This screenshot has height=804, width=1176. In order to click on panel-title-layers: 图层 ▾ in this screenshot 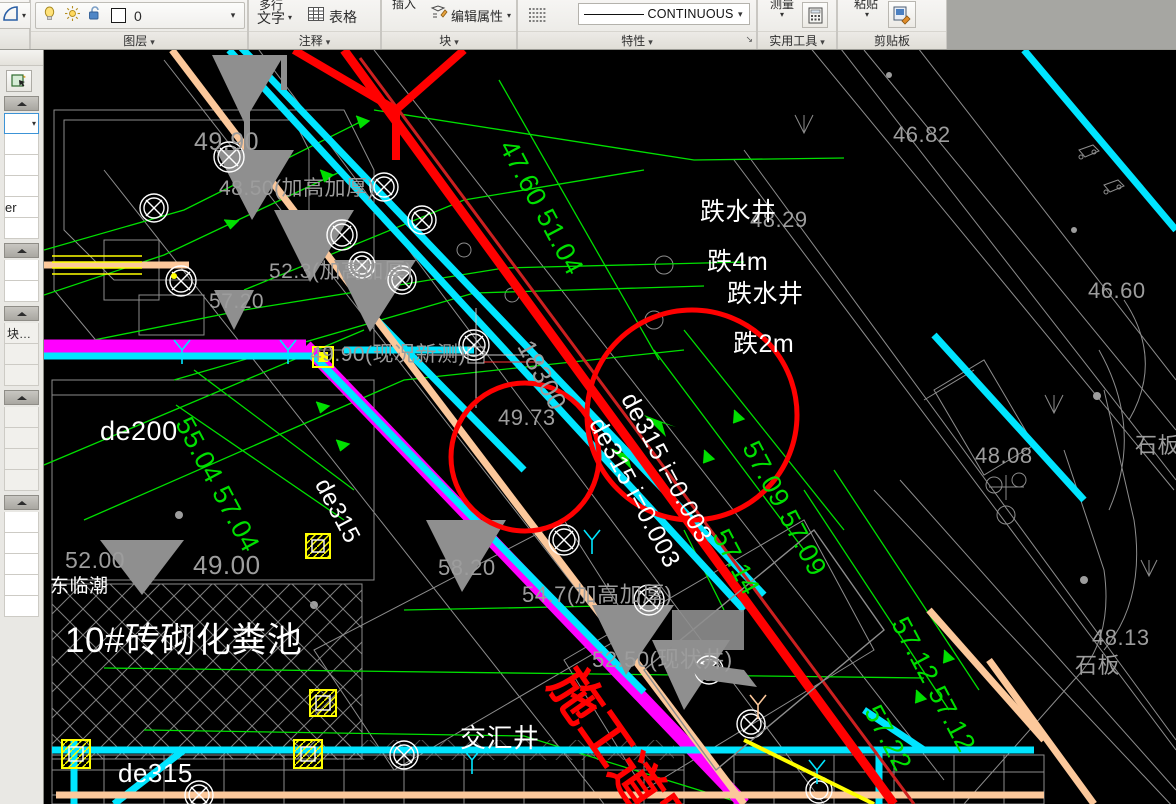, I will do `click(139, 40)`.